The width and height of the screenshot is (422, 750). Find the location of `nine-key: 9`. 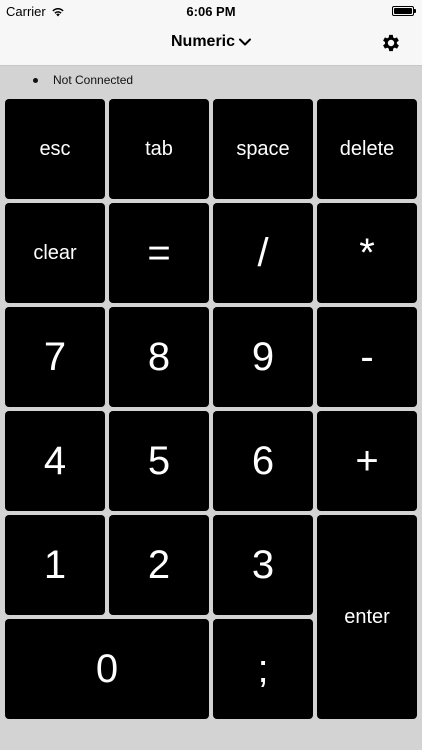

nine-key: 9 is located at coordinates (263, 357).